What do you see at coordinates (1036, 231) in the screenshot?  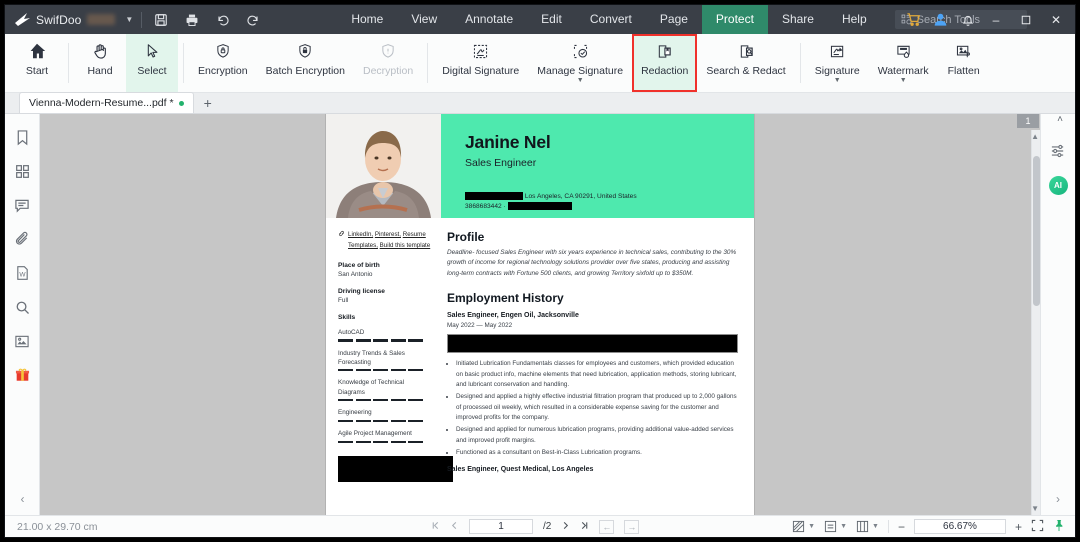 I see `scrollbar-thumb` at bounding box center [1036, 231].